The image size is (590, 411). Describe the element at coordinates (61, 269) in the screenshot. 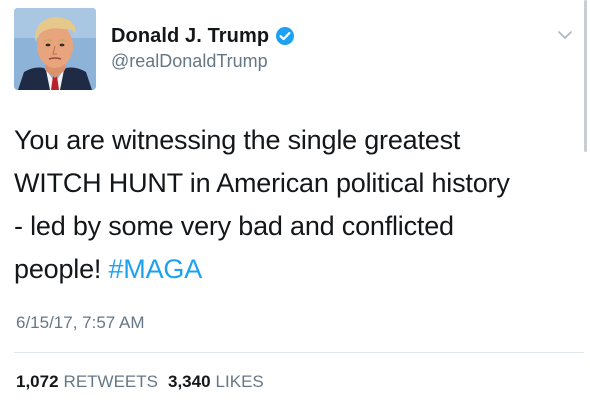

I see `tweet-text-fragment: people!` at that location.